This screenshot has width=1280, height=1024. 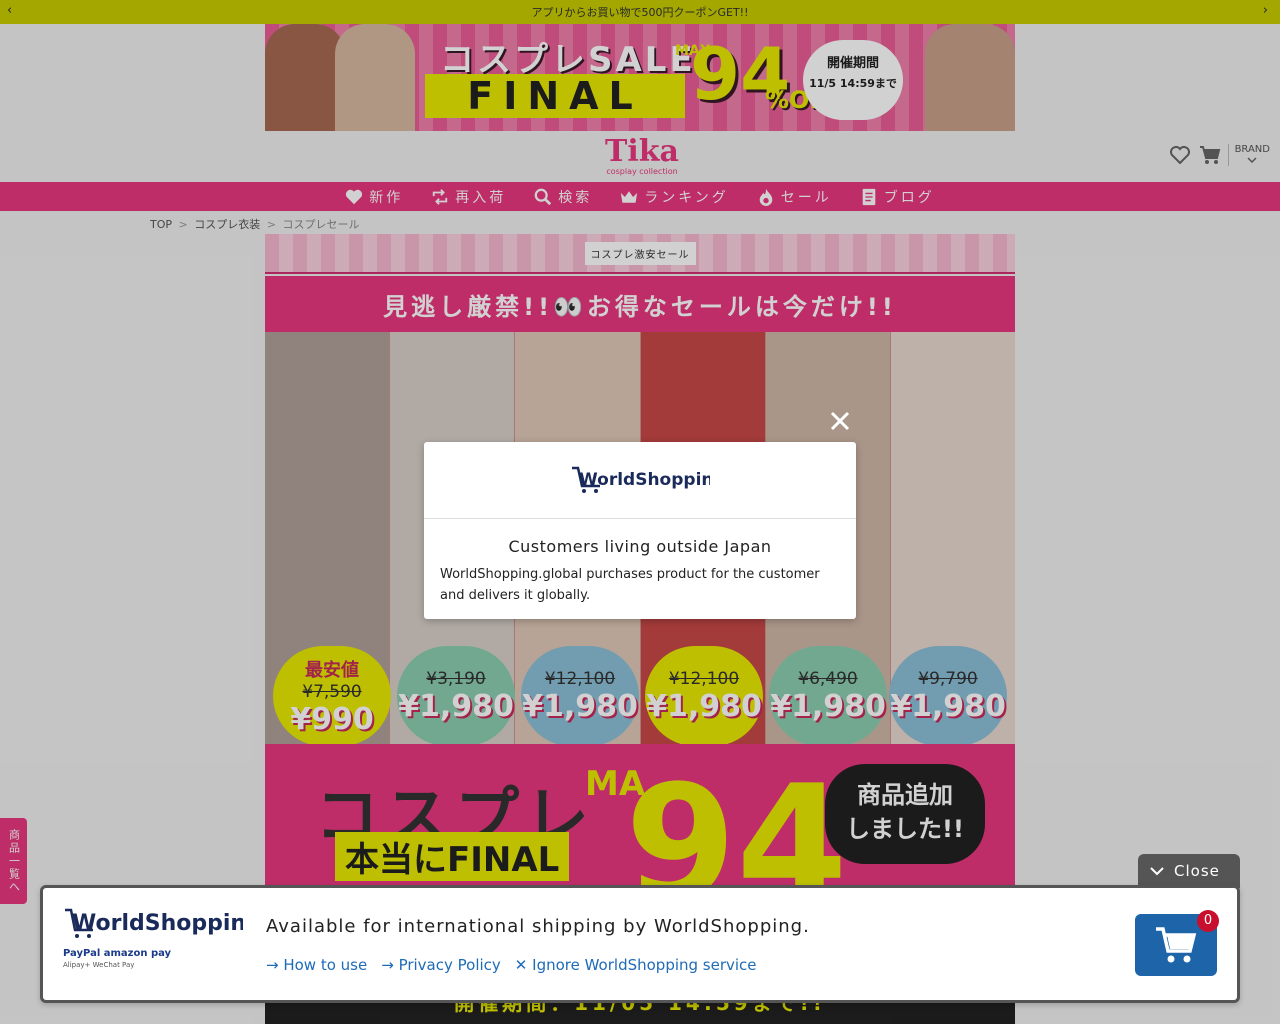 I want to click on payment-methods-2: Alipay+ WeChat Pay, so click(x=99, y=965).